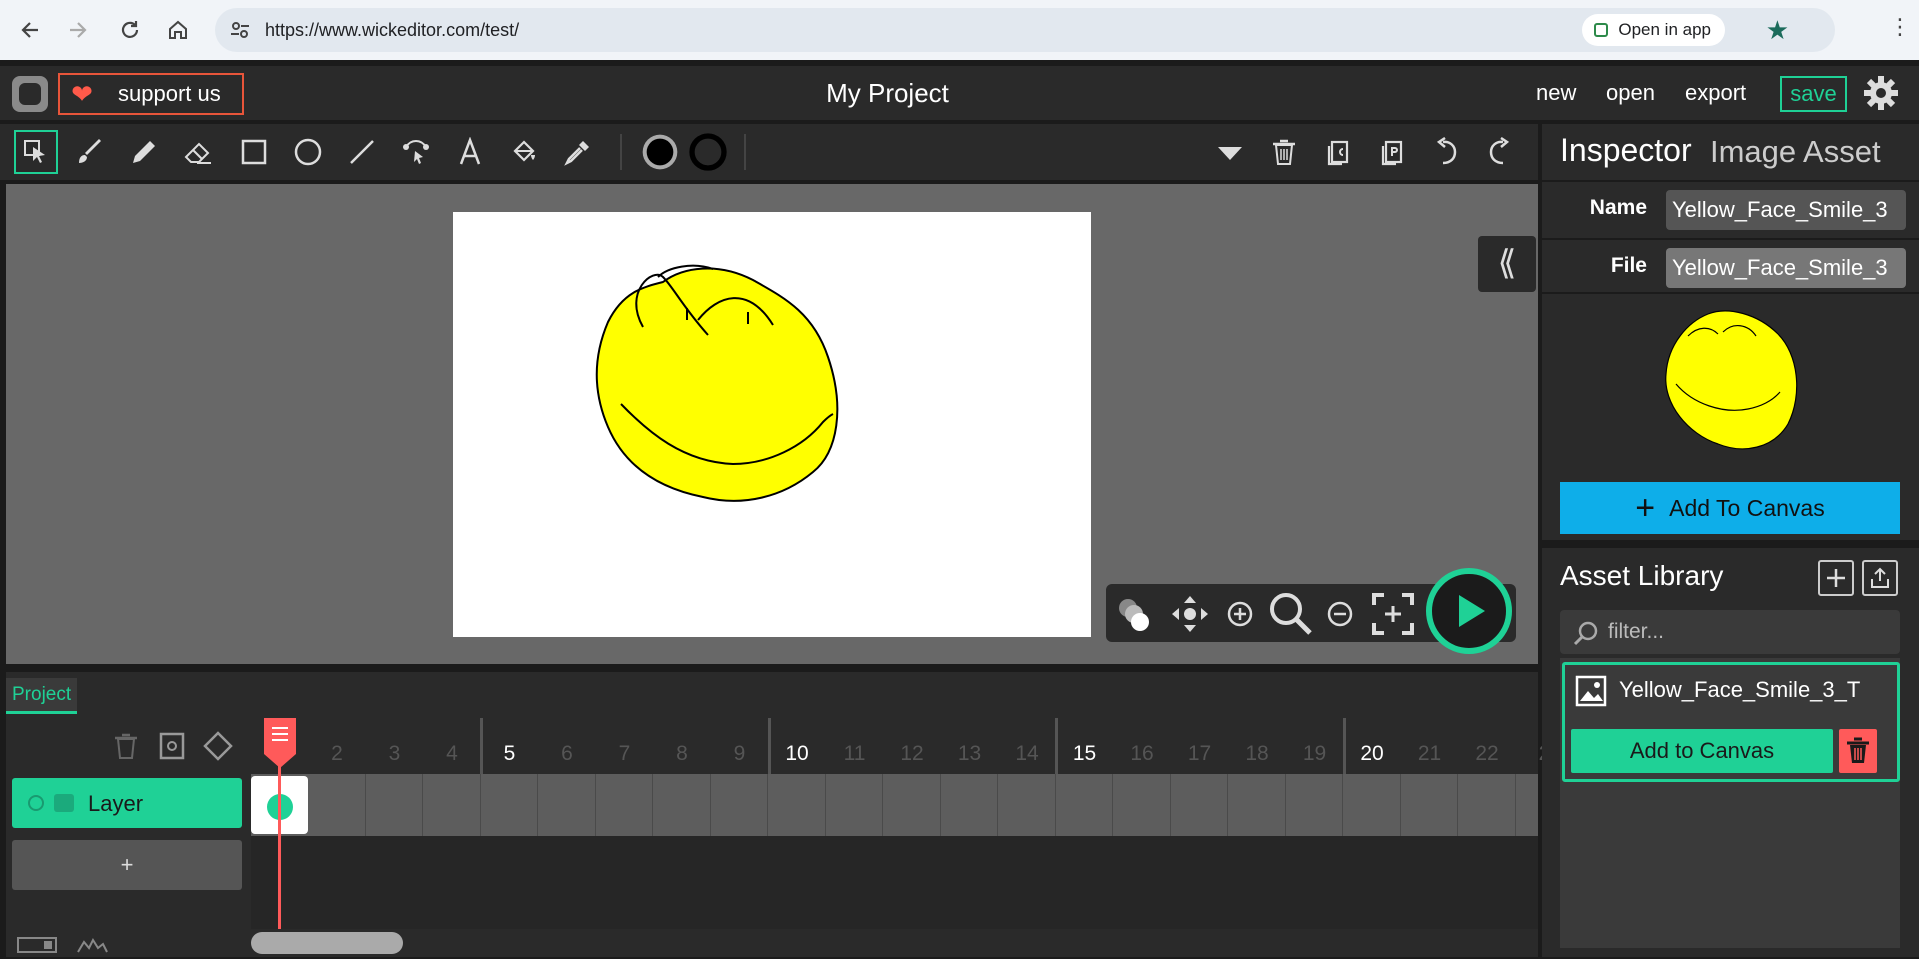 The image size is (1919, 959). What do you see at coordinates (1291, 614) in the screenshot?
I see `zoom-button` at bounding box center [1291, 614].